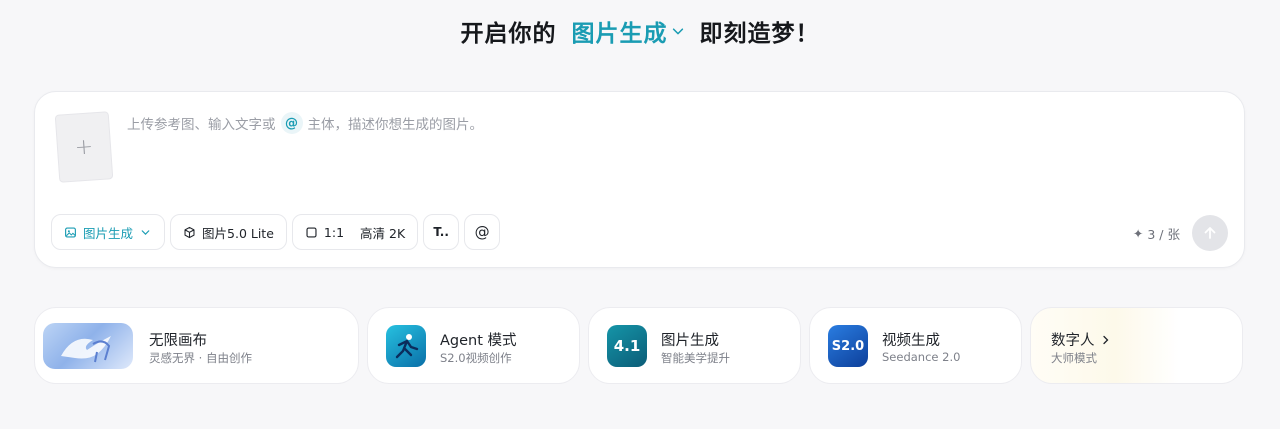 The width and height of the screenshot is (1280, 429). What do you see at coordinates (189, 232) in the screenshot?
I see `cube-icon` at bounding box center [189, 232].